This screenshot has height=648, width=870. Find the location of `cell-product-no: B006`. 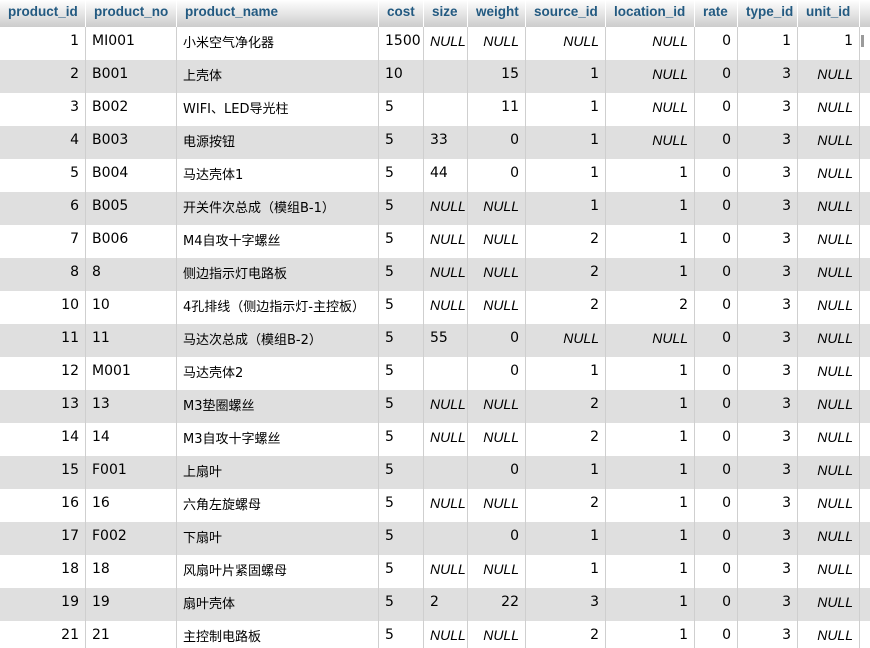

cell-product-no: B006 is located at coordinates (131, 241).